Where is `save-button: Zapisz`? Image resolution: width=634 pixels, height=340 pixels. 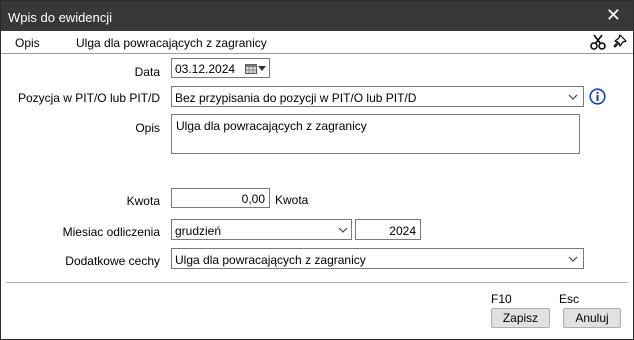 save-button: Zapisz is located at coordinates (520, 318).